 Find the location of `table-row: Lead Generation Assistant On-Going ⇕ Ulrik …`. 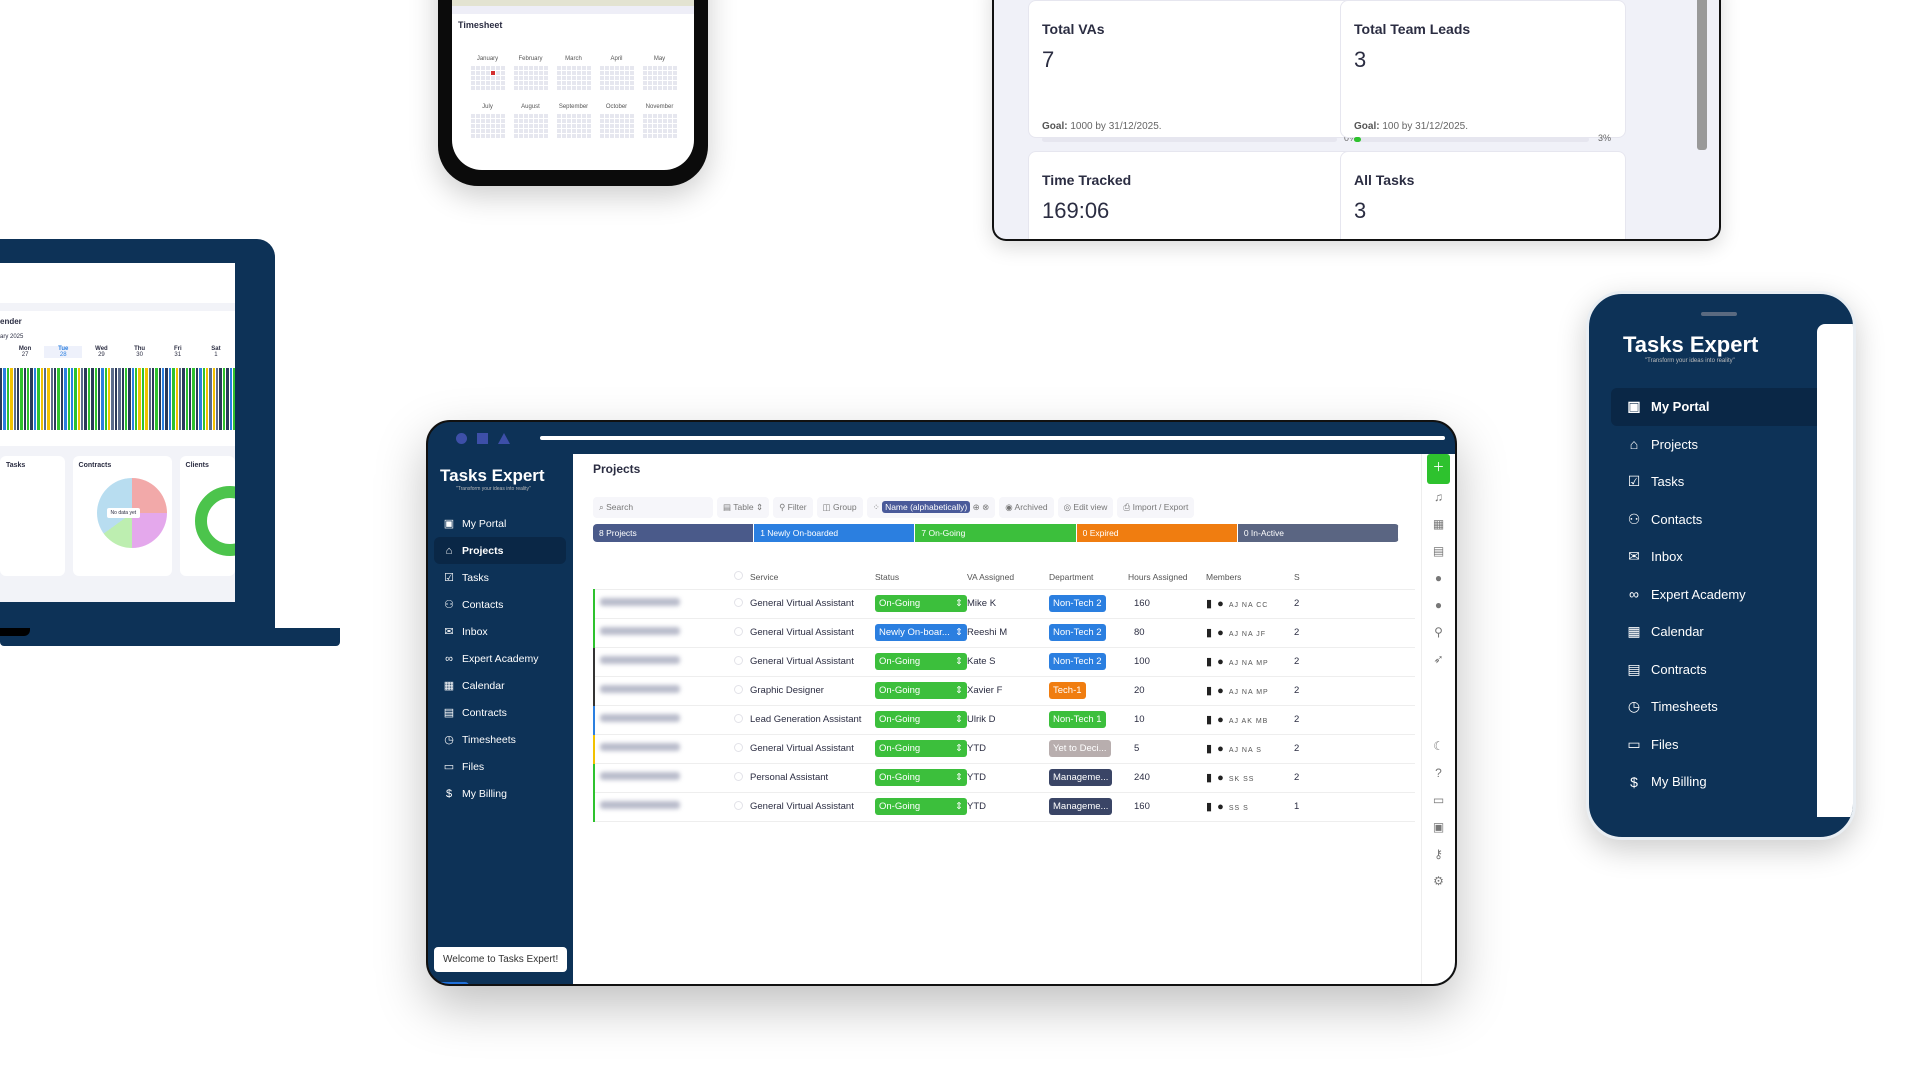

table-row: Lead Generation Assistant On-Going ⇕ Ulrik … is located at coordinates (1004, 720).